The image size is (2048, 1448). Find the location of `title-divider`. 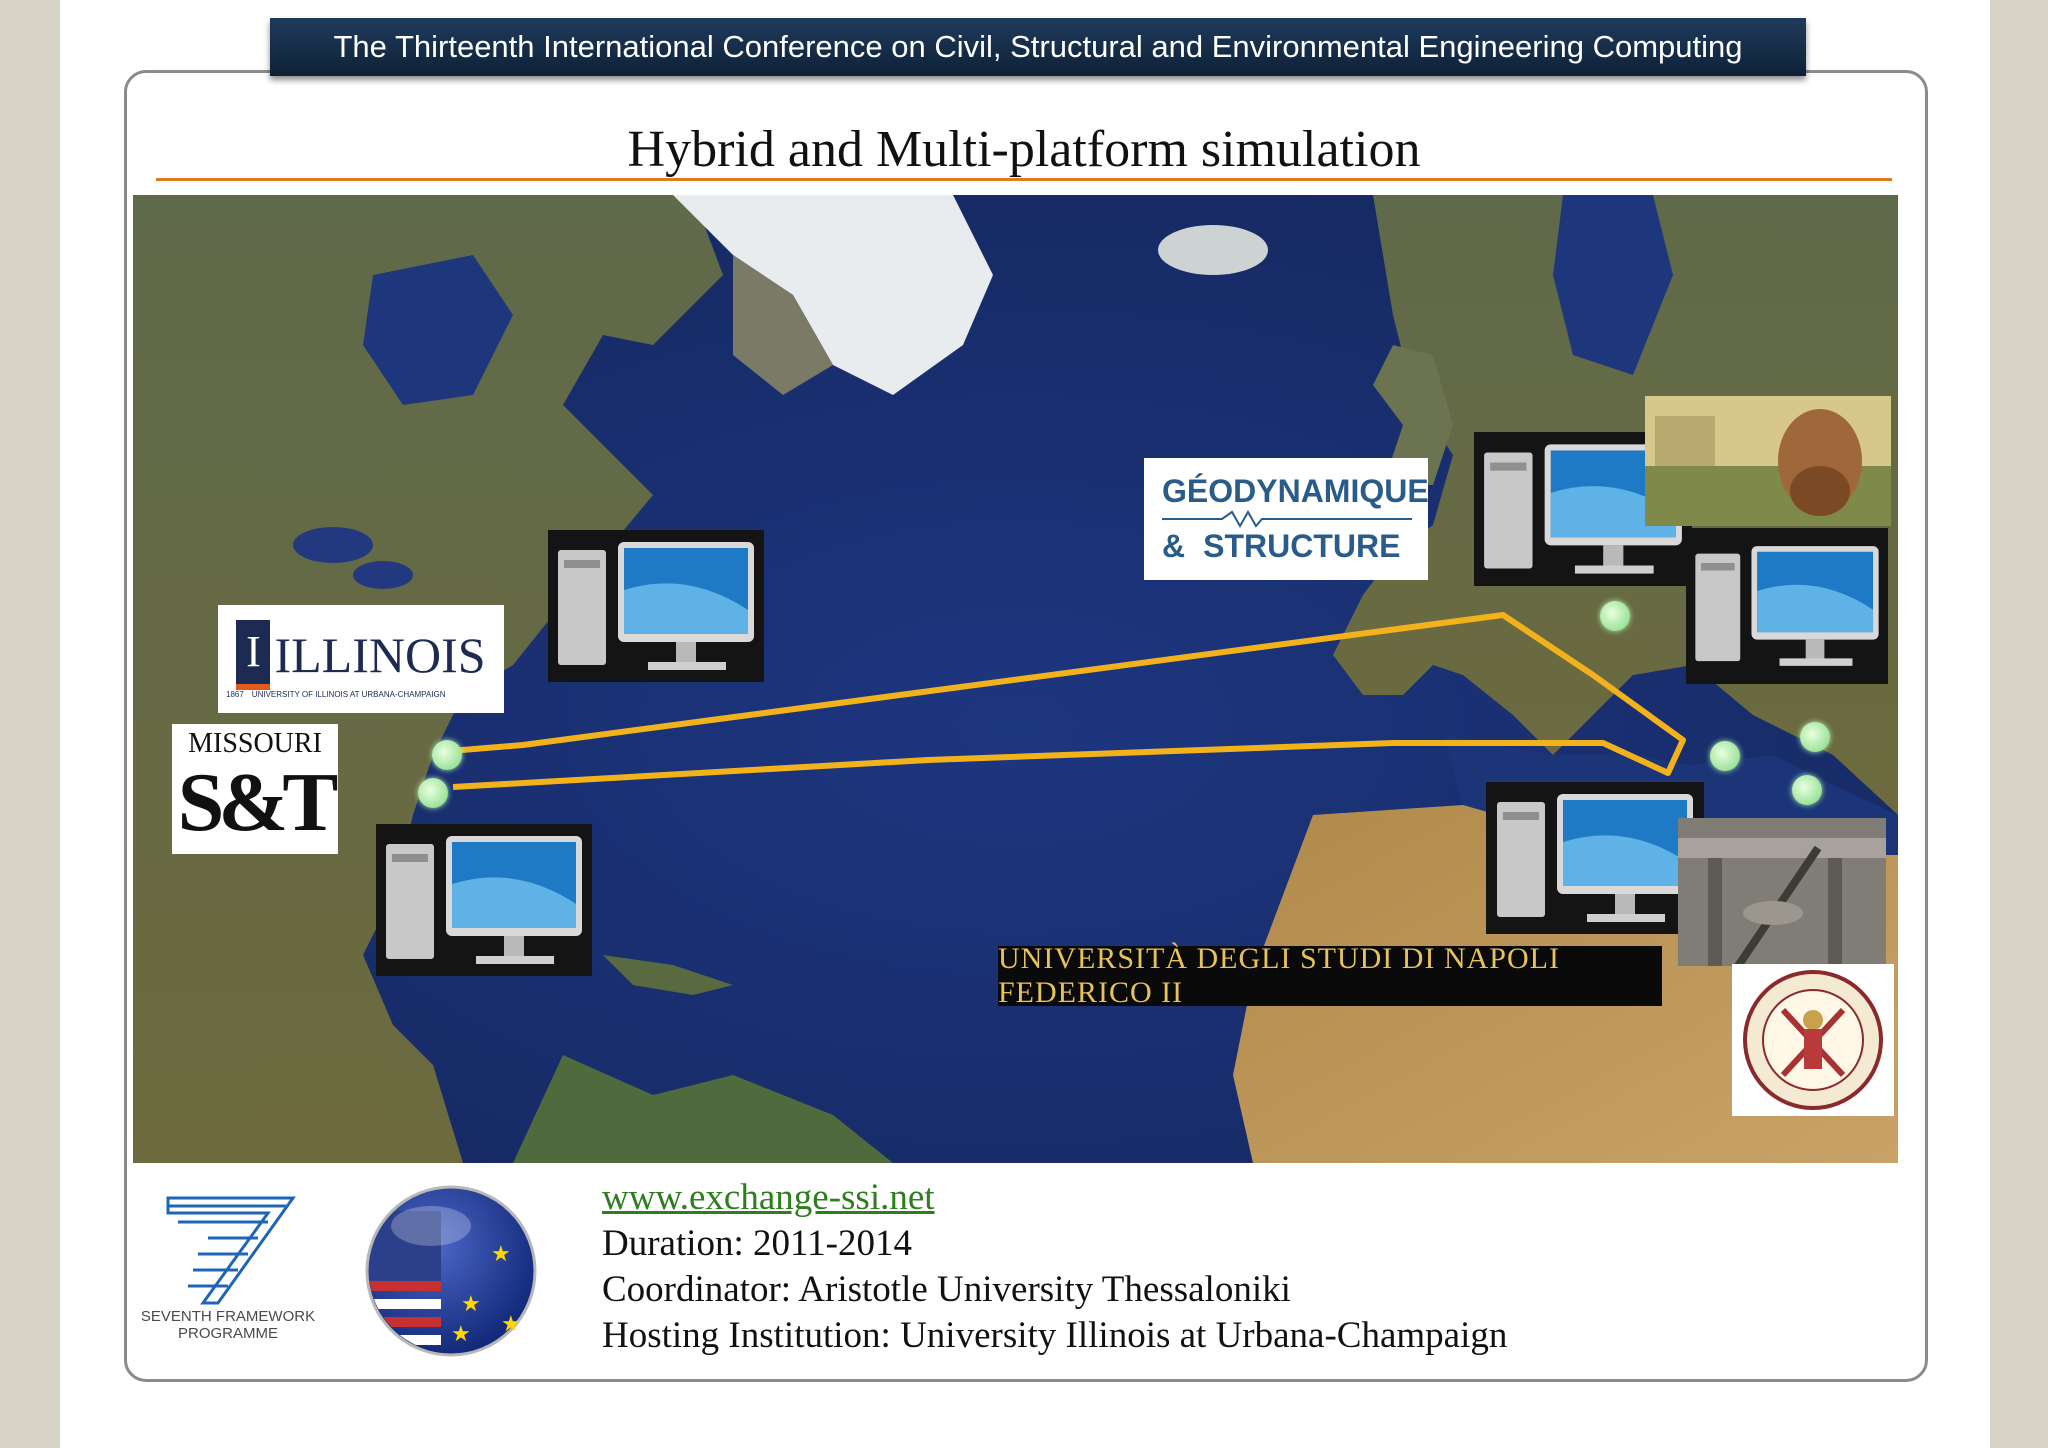

title-divider is located at coordinates (1024, 179).